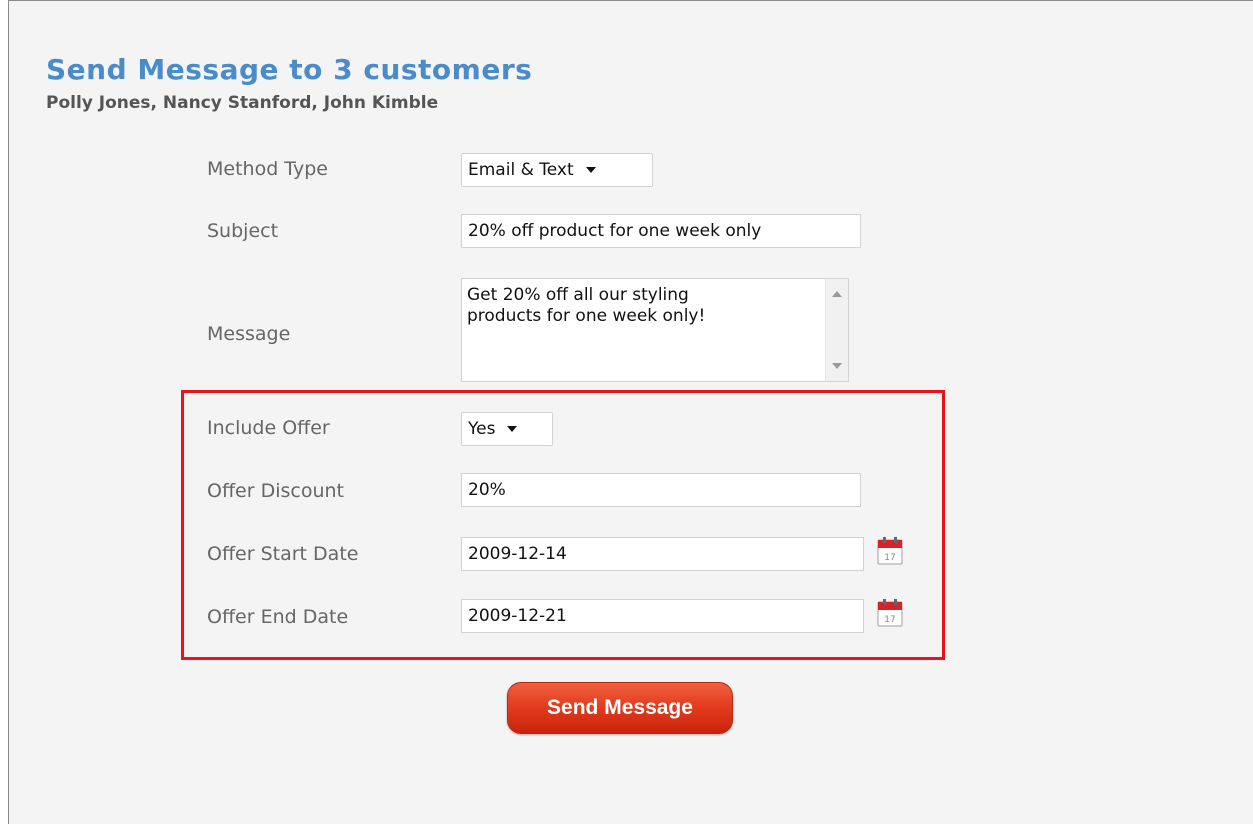 The height and width of the screenshot is (824, 1253). Describe the element at coordinates (661, 490) in the screenshot. I see `offer-discount-input: 20%` at that location.